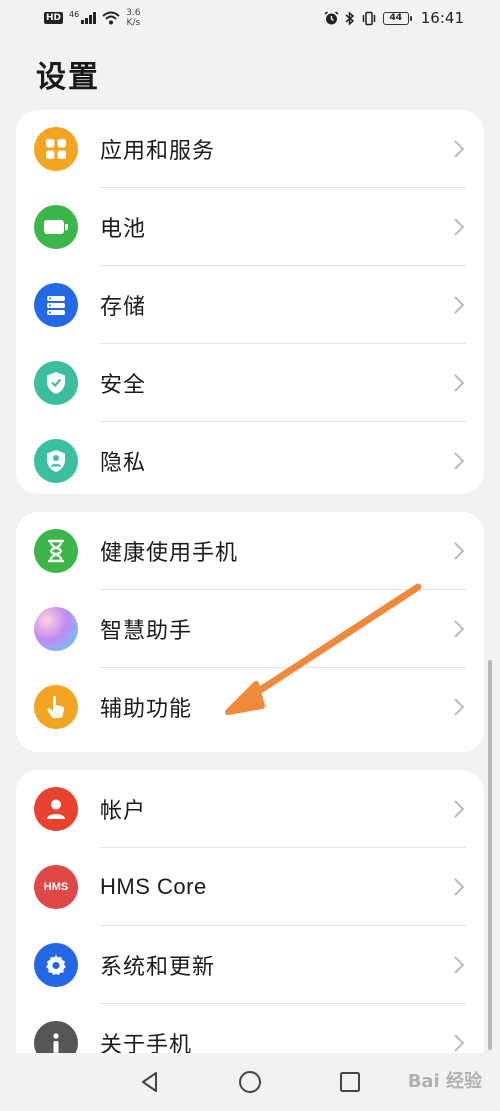  I want to click on settings-item-accessibility: 辅助功能, so click(250, 707).